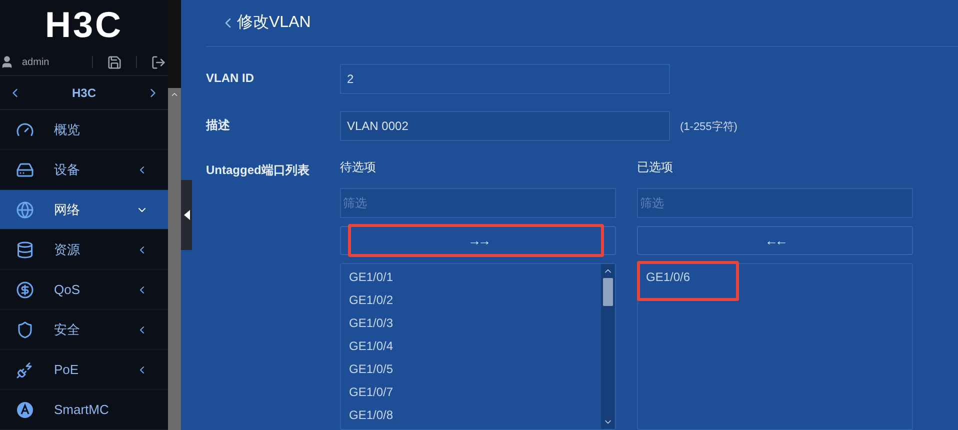 The height and width of the screenshot is (430, 958). Describe the element at coordinates (84, 210) in the screenshot. I see `nav-item: 网络` at that location.